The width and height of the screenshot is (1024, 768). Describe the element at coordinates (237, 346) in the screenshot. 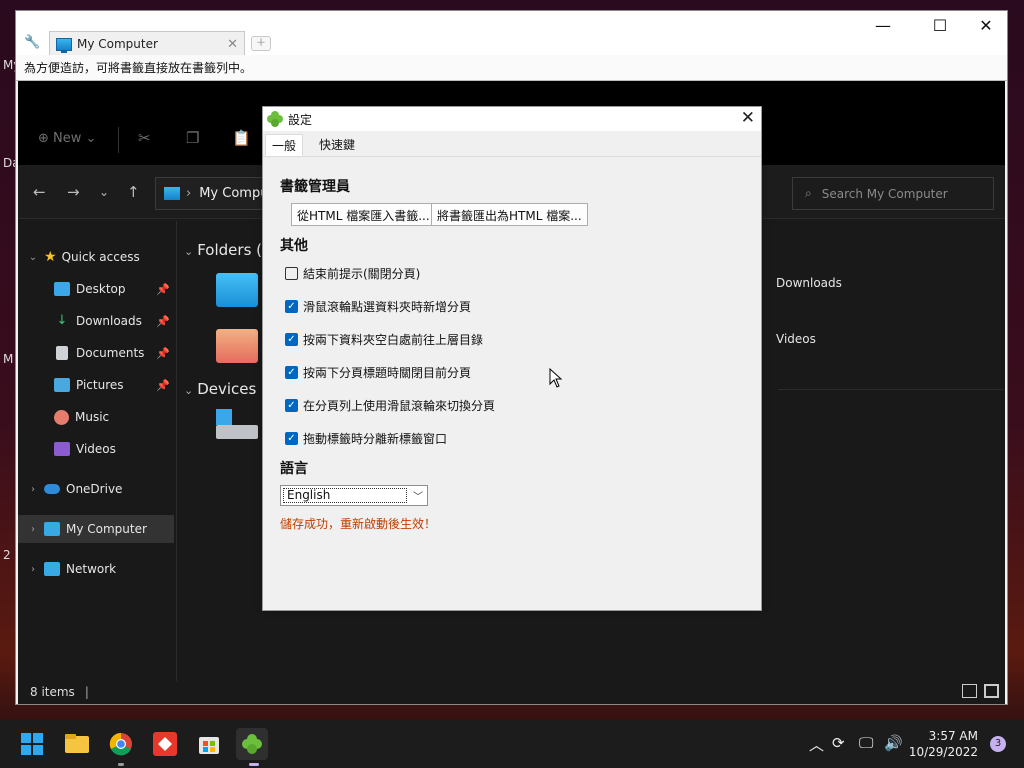

I see `music-folder-icon` at that location.